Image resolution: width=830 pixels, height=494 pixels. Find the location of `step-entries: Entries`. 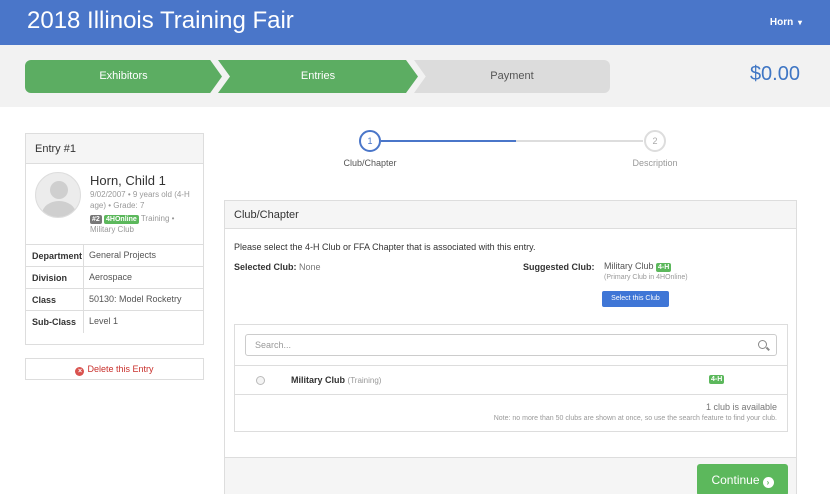

step-entries: Entries is located at coordinates (318, 76).